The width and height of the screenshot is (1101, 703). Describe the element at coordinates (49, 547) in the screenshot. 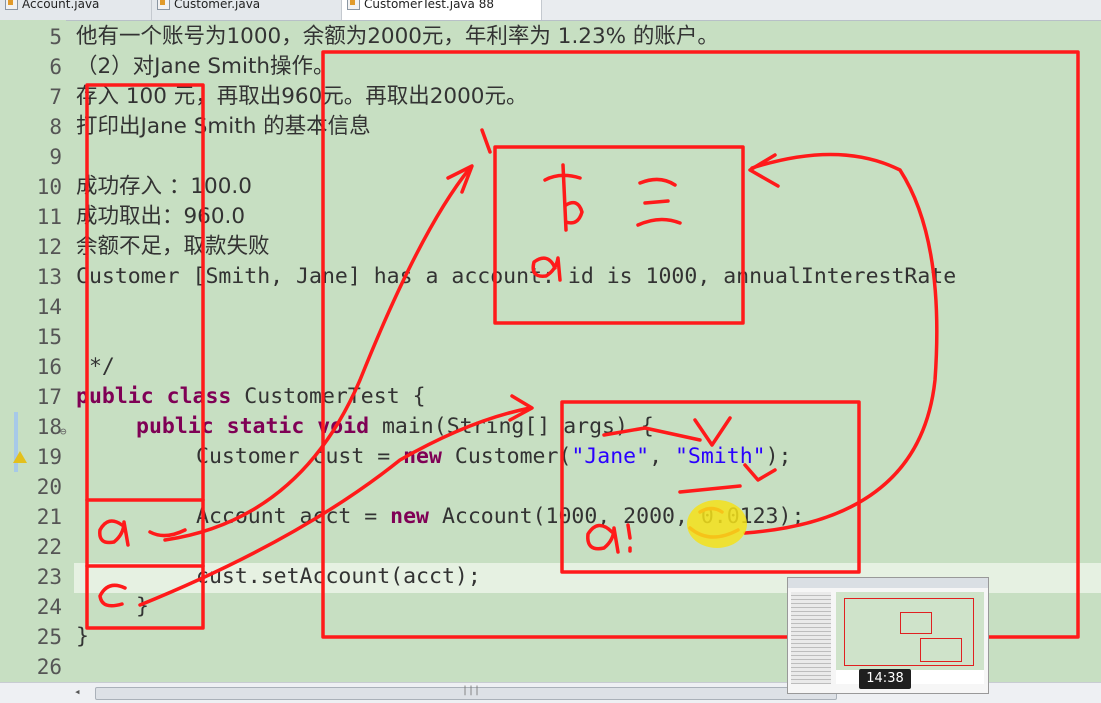

I see `line-number: 22` at that location.